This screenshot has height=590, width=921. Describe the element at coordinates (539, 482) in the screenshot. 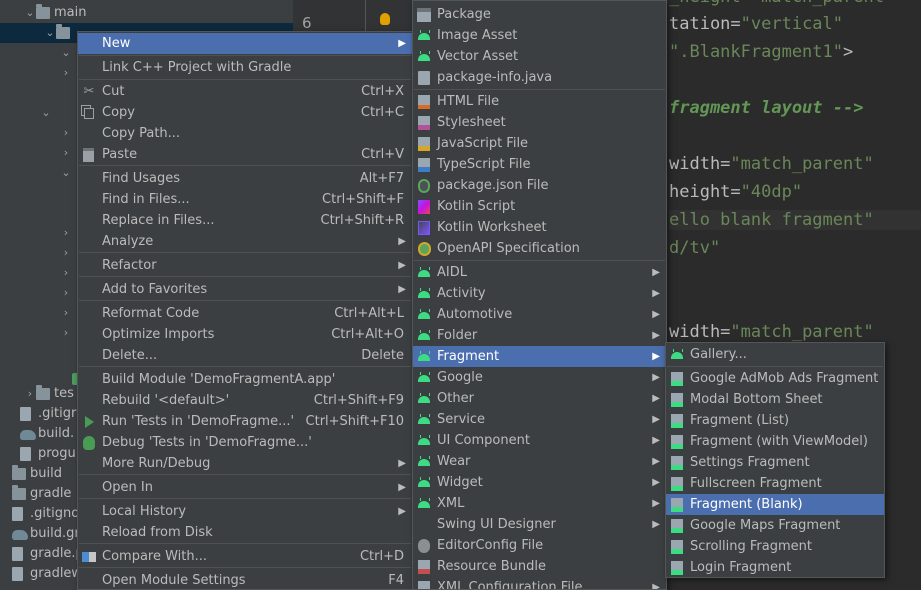

I see `menu-item-widget: Widget ▶` at that location.